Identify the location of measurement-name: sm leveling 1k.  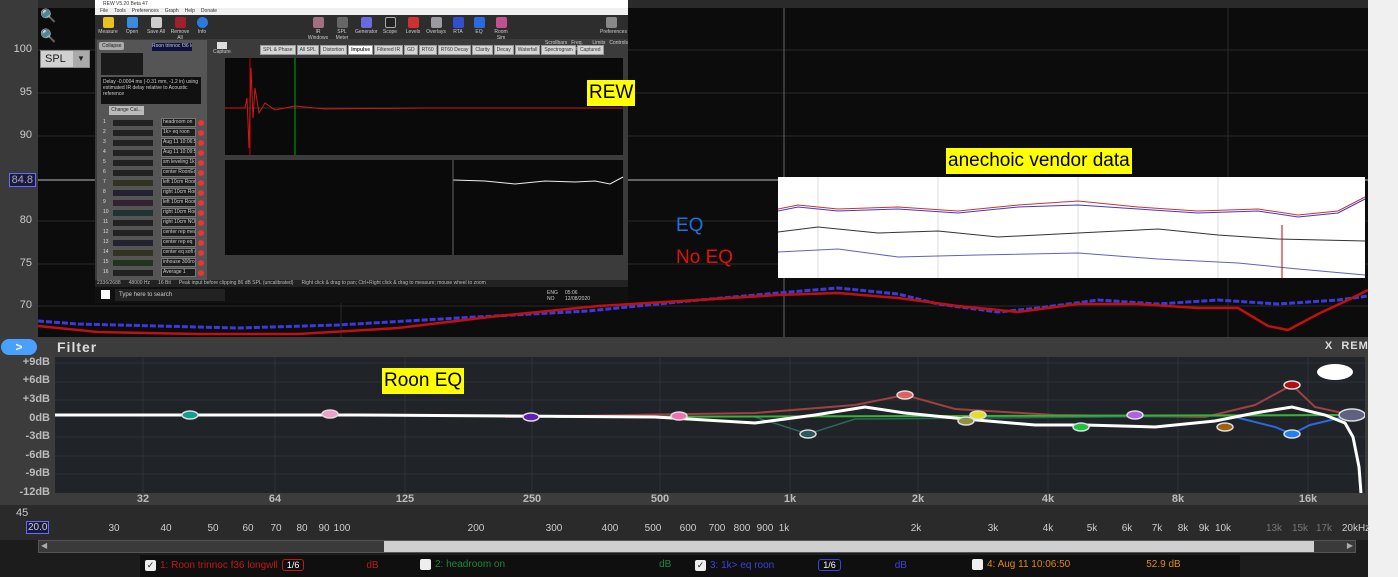
(178, 162).